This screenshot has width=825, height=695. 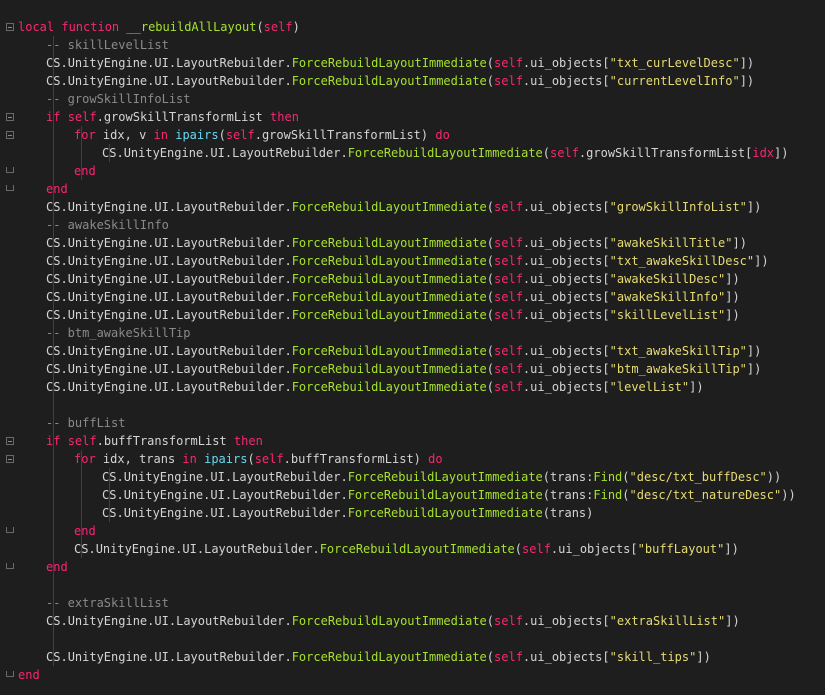 I want to click on comment: -- awakeSkillInfo, so click(x=107, y=225).